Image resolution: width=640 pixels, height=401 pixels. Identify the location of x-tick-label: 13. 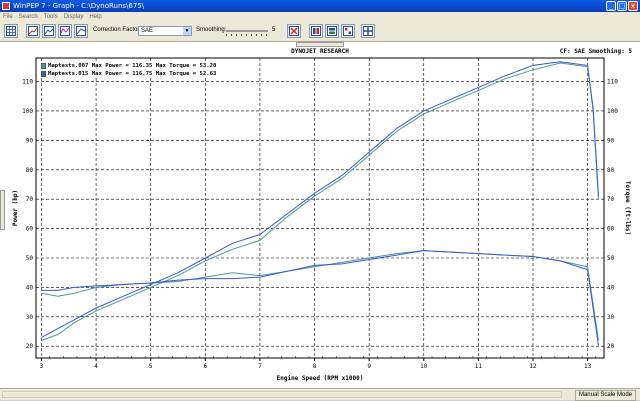
(588, 366).